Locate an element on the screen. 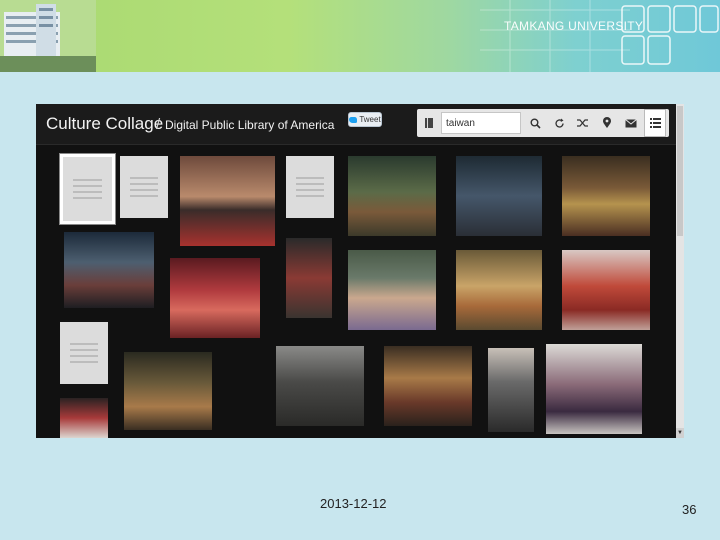 The image size is (720, 540). photo-tile-temple-roof is located at coordinates (606, 290).